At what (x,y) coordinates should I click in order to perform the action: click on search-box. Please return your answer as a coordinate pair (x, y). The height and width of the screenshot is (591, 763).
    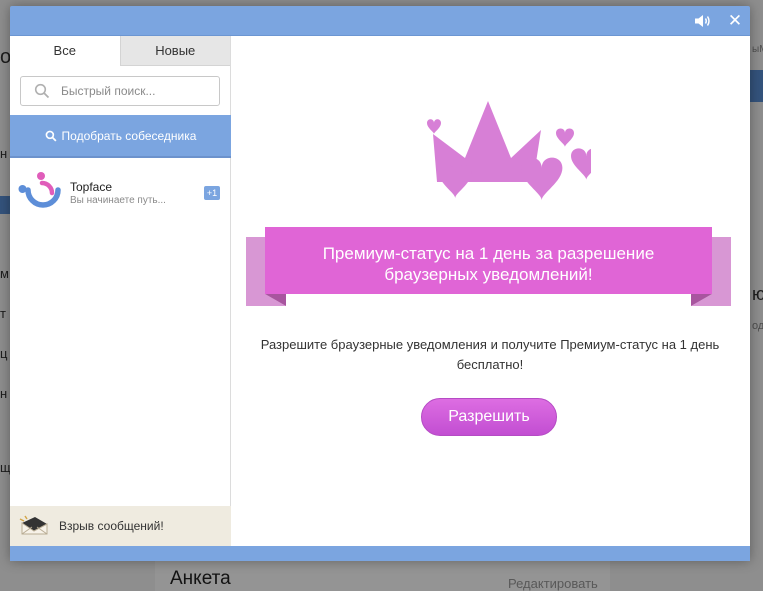
    Looking at the image, I should click on (120, 91).